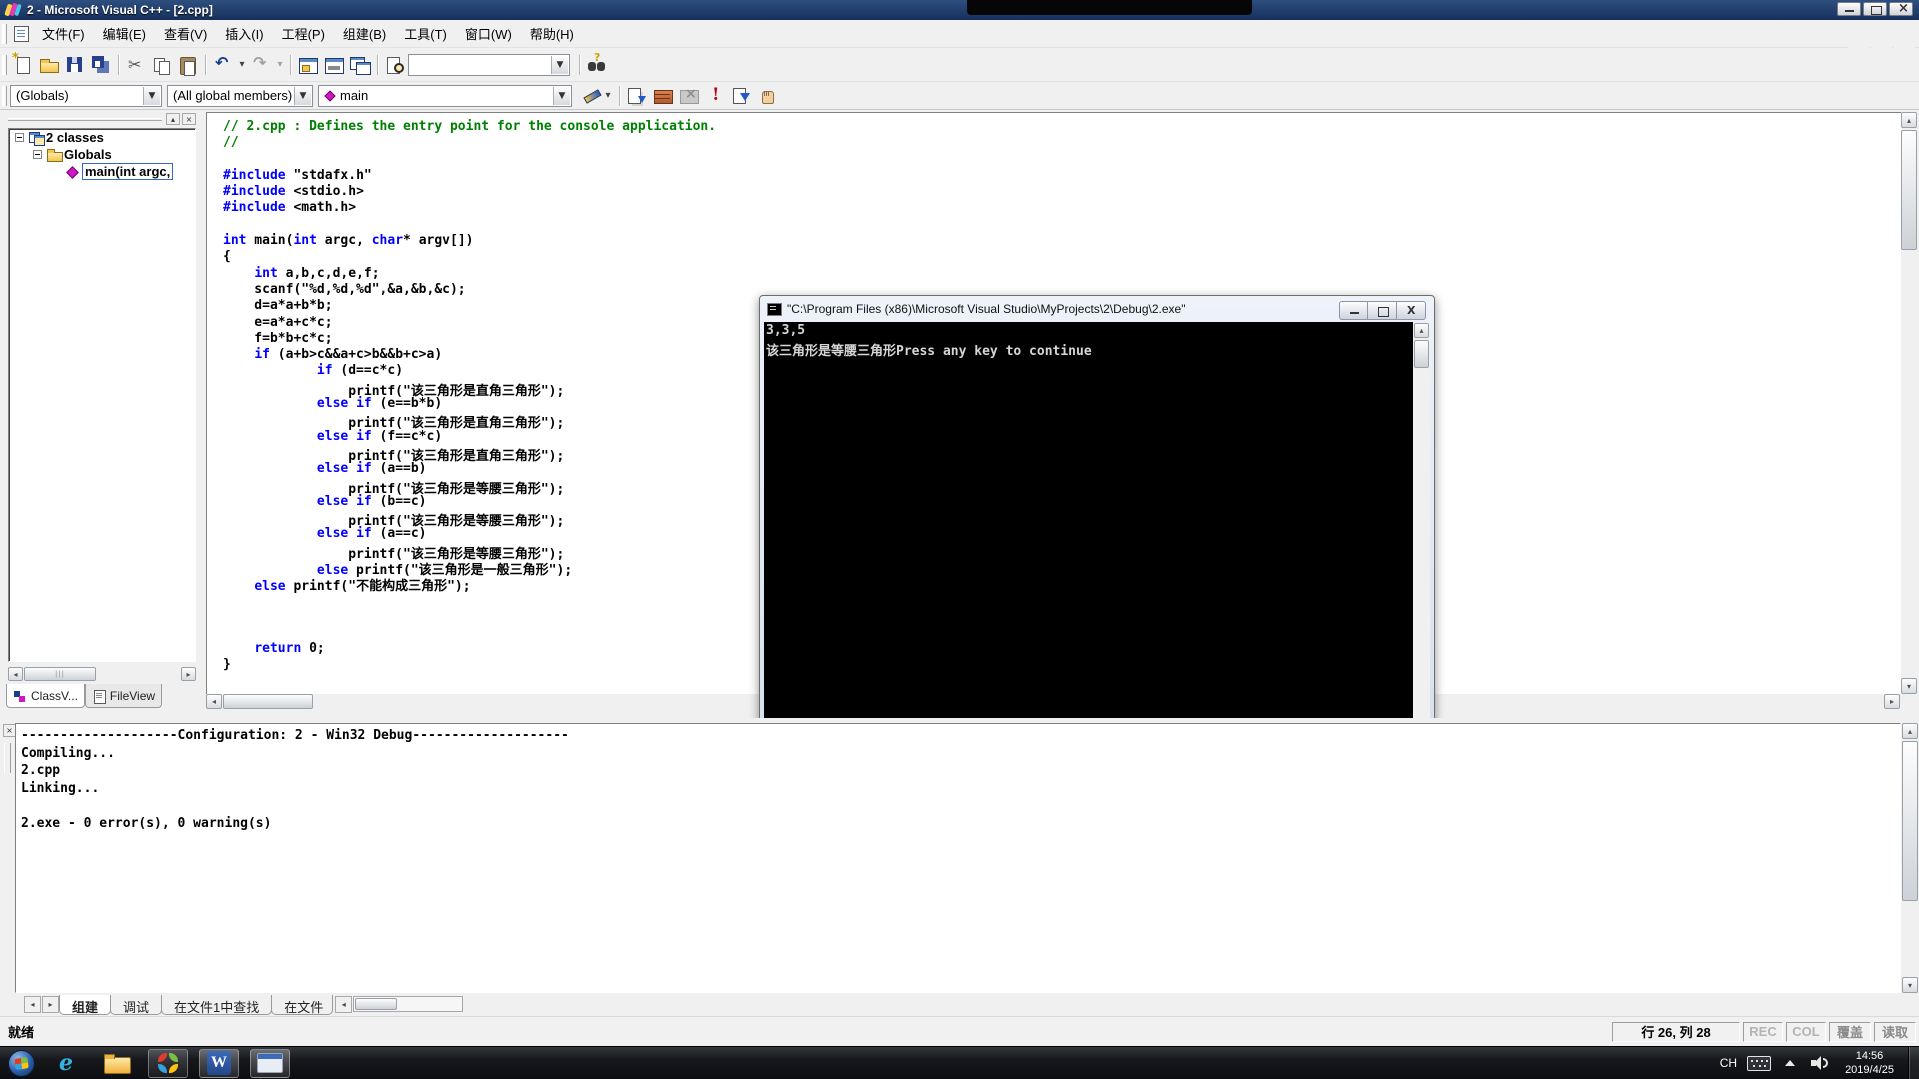 The image size is (1919, 1079). Describe the element at coordinates (1875, 9) in the screenshot. I see `maximize-button` at that location.